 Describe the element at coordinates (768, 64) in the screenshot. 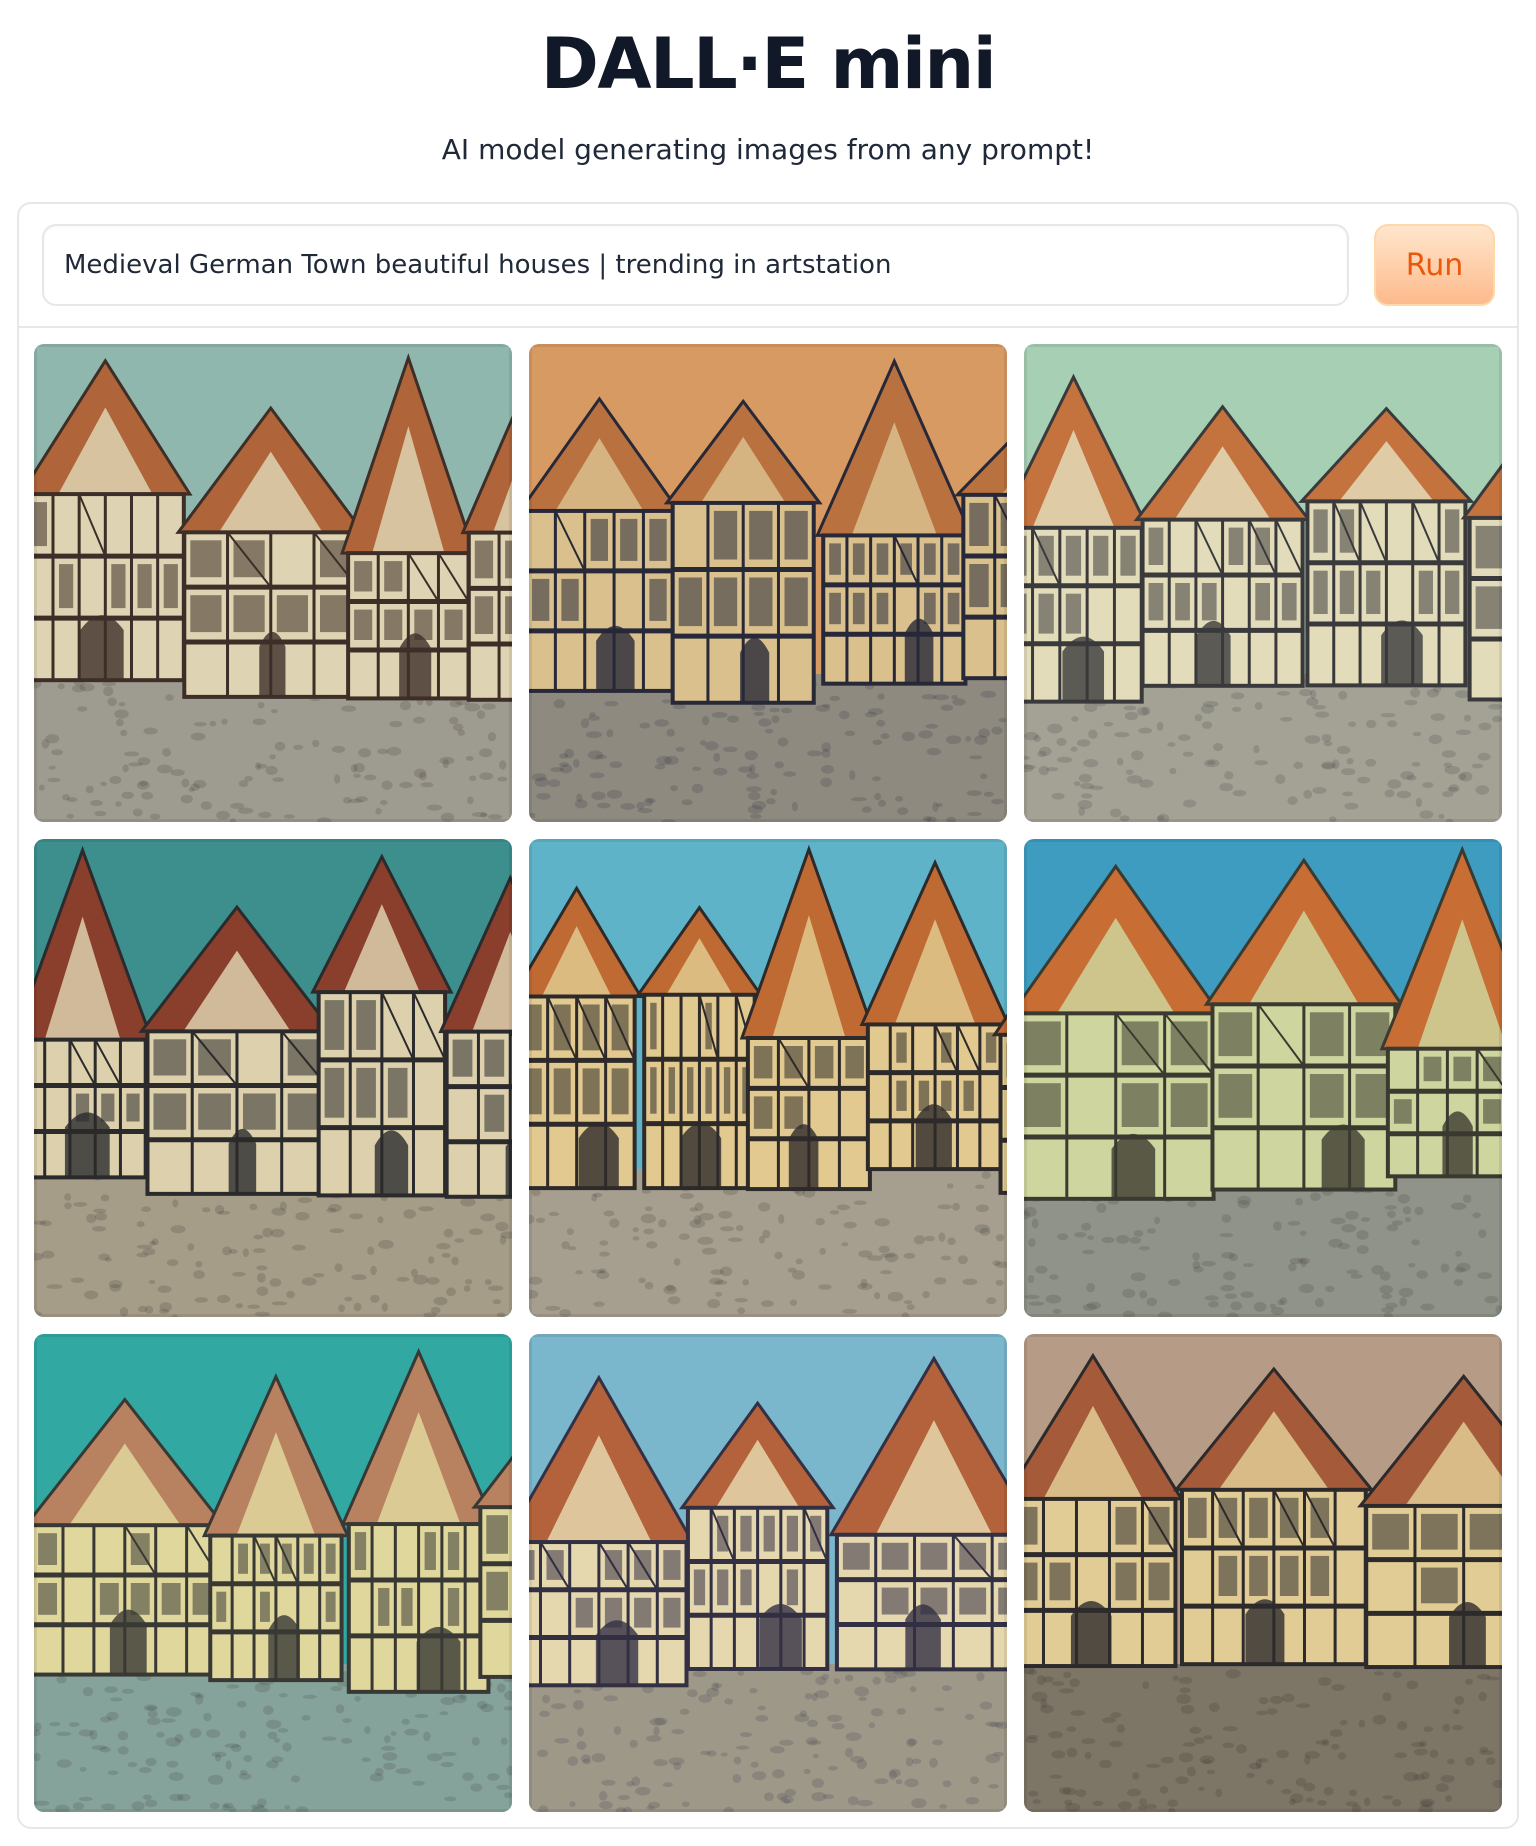

I see `app-title: DALL·E mini` at that location.